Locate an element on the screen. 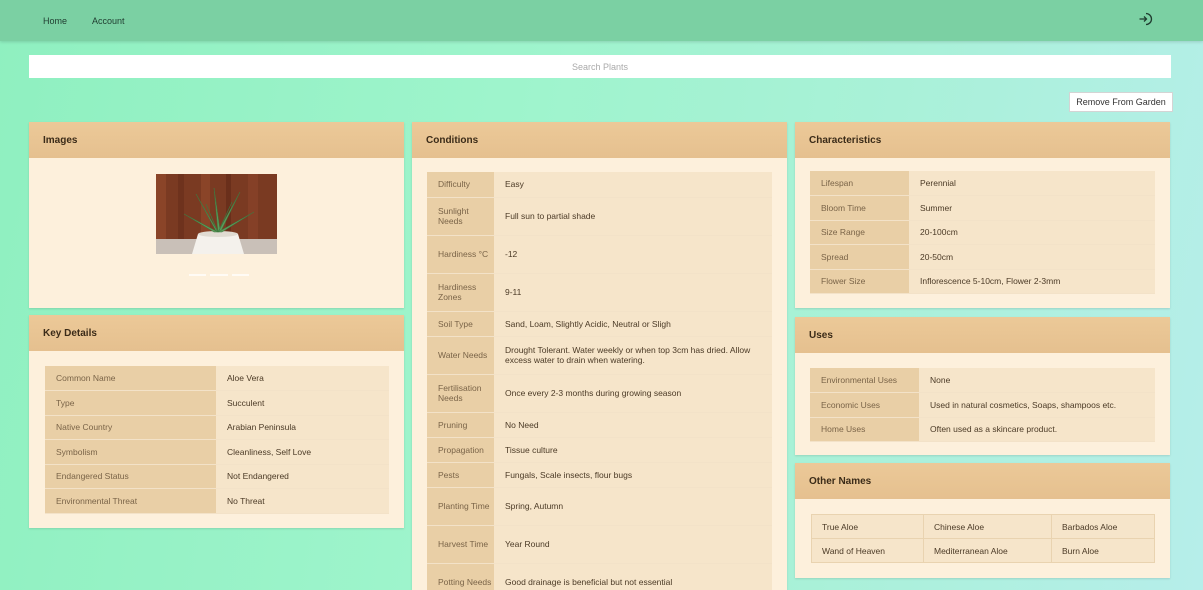 This screenshot has height=590, width=1203. table-row: Hardiness Zones 9-11 is located at coordinates (599, 292).